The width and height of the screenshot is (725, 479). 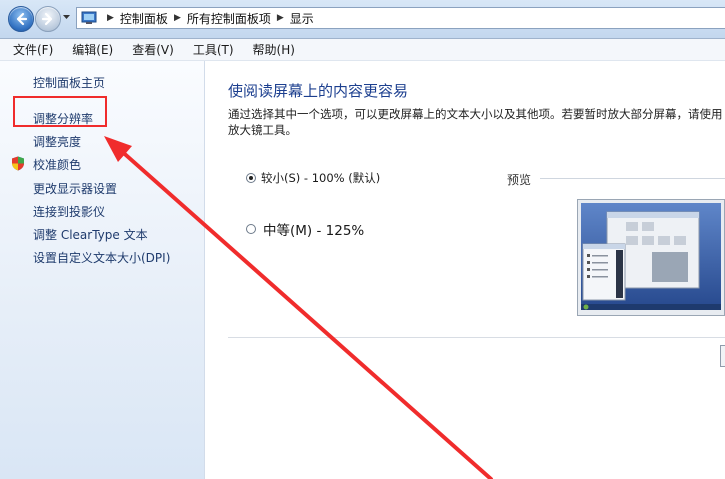 I want to click on menu-help: 帮助(H), so click(x=274, y=49).